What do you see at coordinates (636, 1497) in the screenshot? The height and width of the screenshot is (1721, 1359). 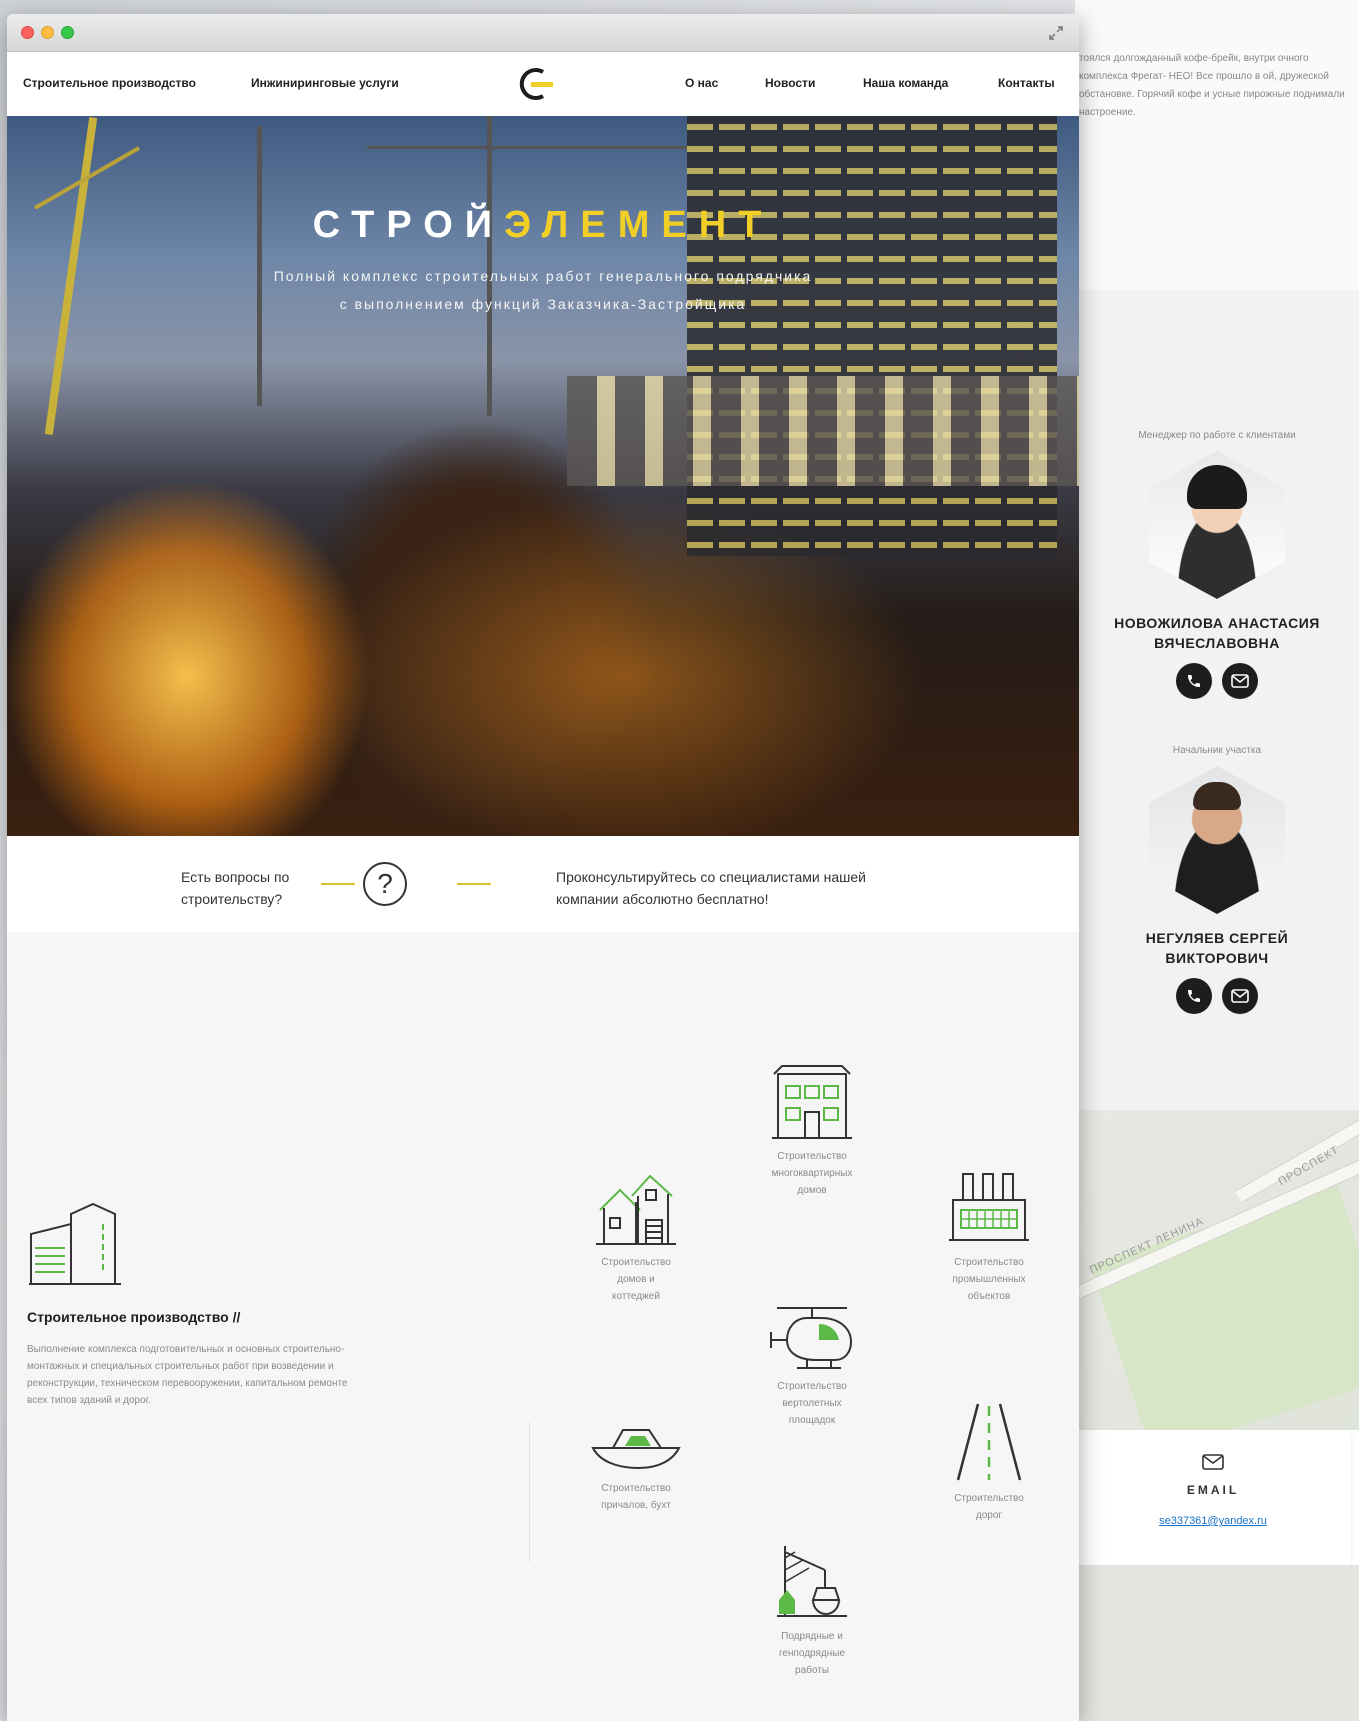 I see `service-label: Строительство причалов, бухт` at bounding box center [636, 1497].